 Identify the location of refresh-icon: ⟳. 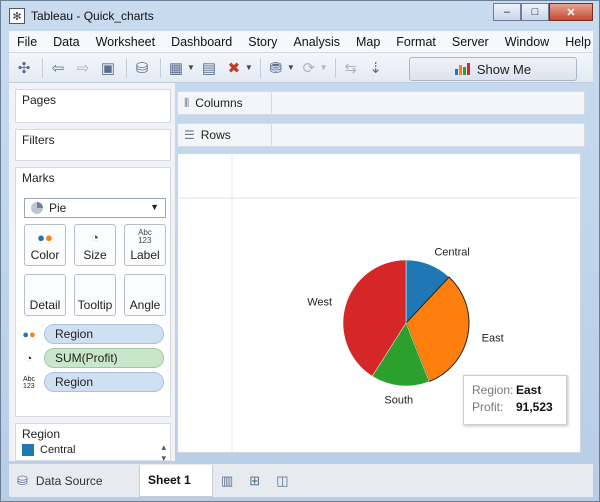
(309, 68).